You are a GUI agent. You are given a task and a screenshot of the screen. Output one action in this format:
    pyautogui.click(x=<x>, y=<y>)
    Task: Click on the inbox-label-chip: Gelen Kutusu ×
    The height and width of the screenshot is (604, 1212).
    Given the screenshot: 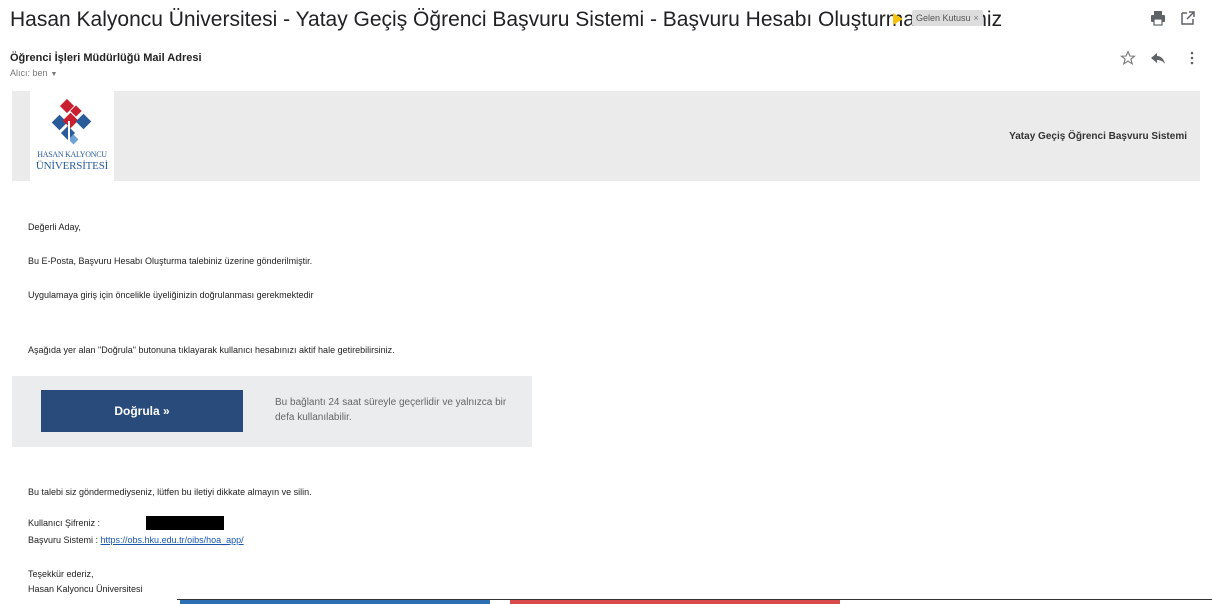 What is the action you would take?
    pyautogui.click(x=947, y=18)
    